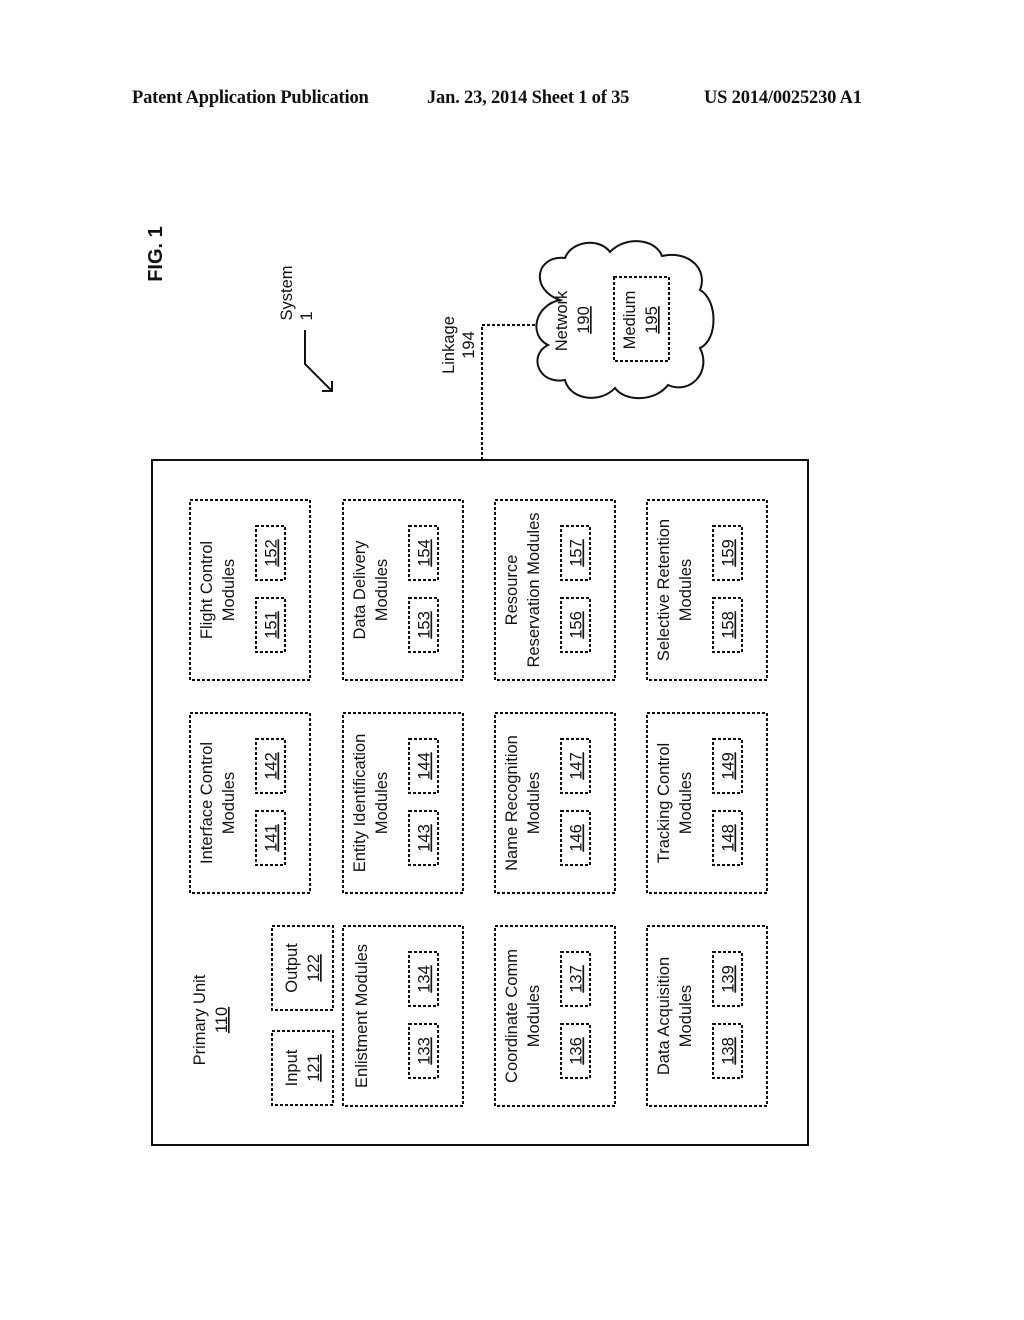 The width and height of the screenshot is (1024, 1320). I want to click on submodule-ref: 141, so click(272, 838).